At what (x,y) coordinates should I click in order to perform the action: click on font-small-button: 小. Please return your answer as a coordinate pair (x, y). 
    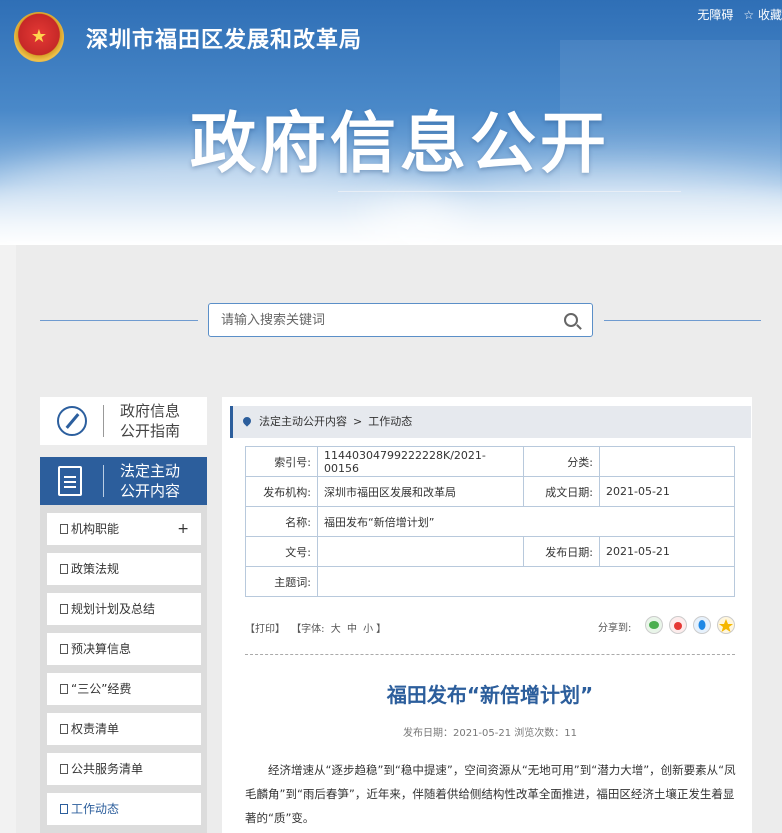
    Looking at the image, I should click on (368, 629).